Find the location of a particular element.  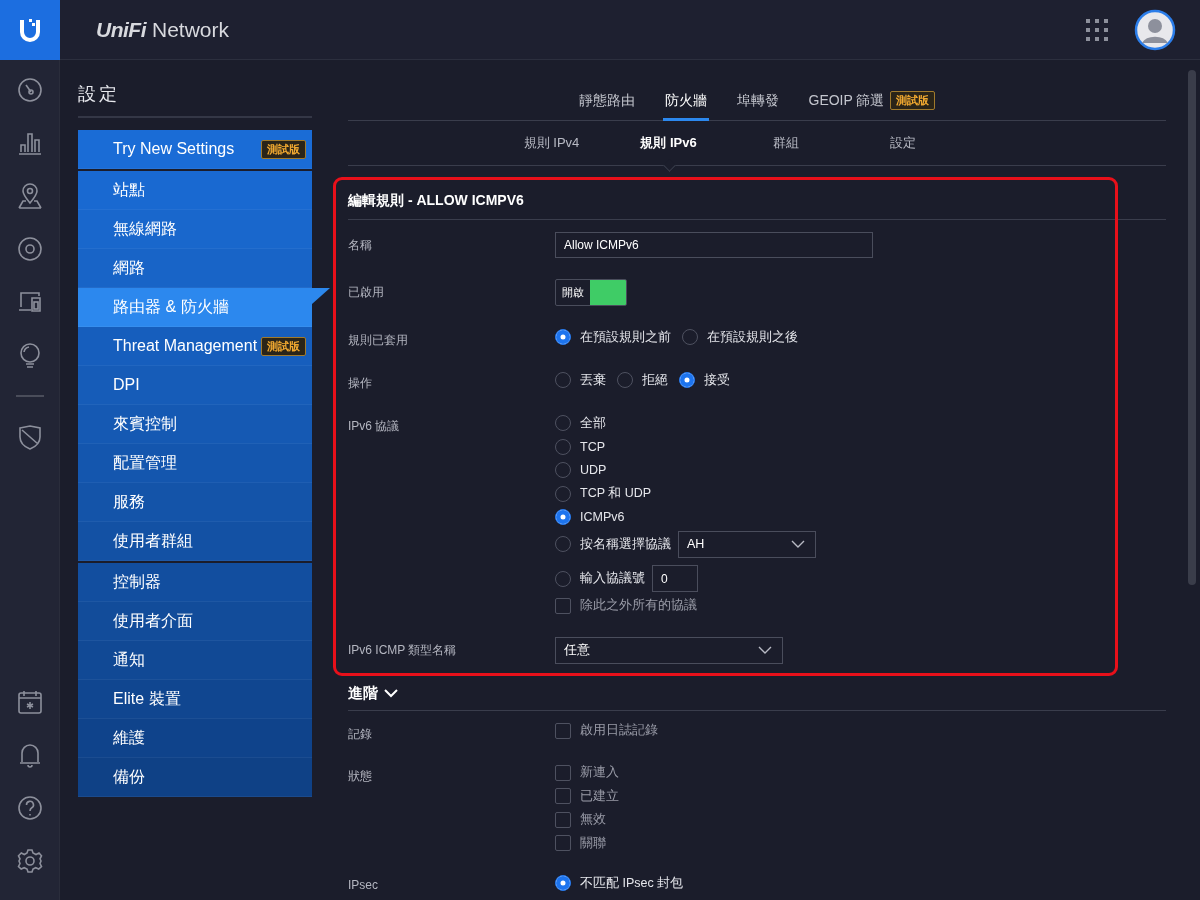

menu-item: Try New Settings 測試版 is located at coordinates (195, 149).